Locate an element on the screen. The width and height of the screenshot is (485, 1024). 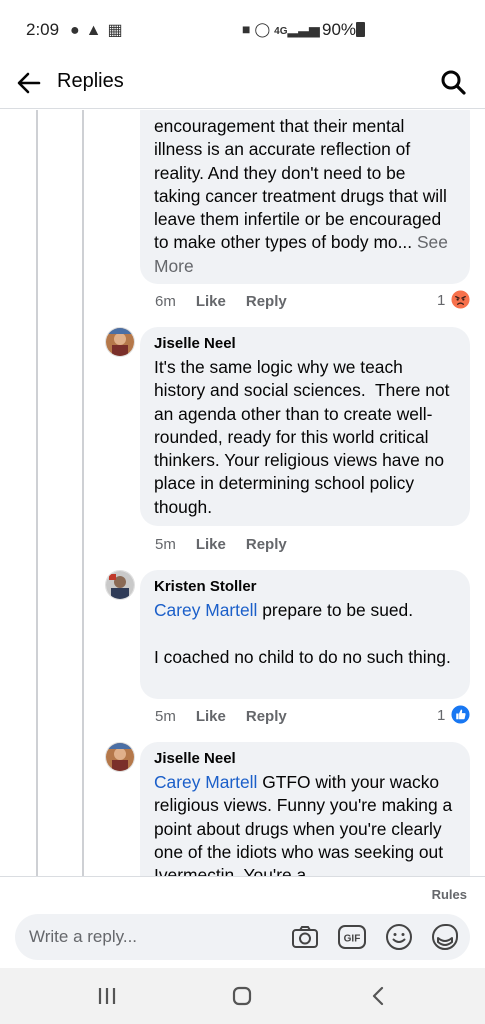
svg-text: GIF is located at coordinates (352, 939).